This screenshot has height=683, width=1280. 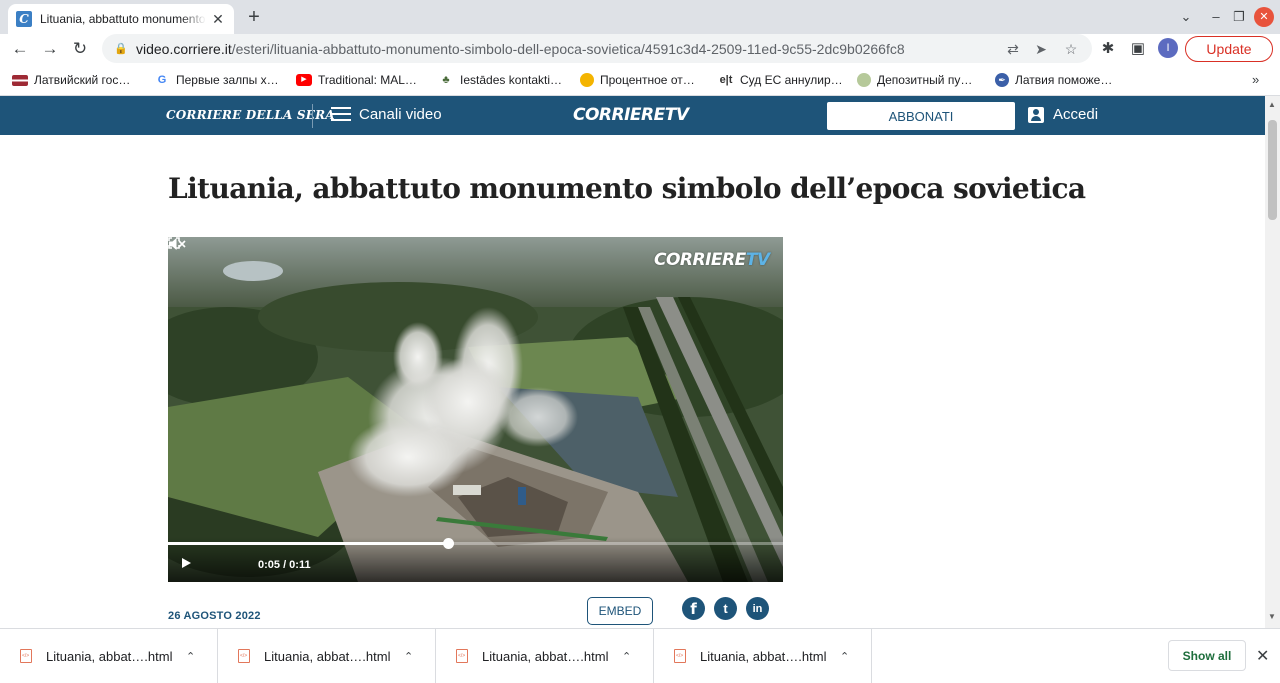 What do you see at coordinates (1168, 48) in the screenshot?
I see `profile-avatar: I` at bounding box center [1168, 48].